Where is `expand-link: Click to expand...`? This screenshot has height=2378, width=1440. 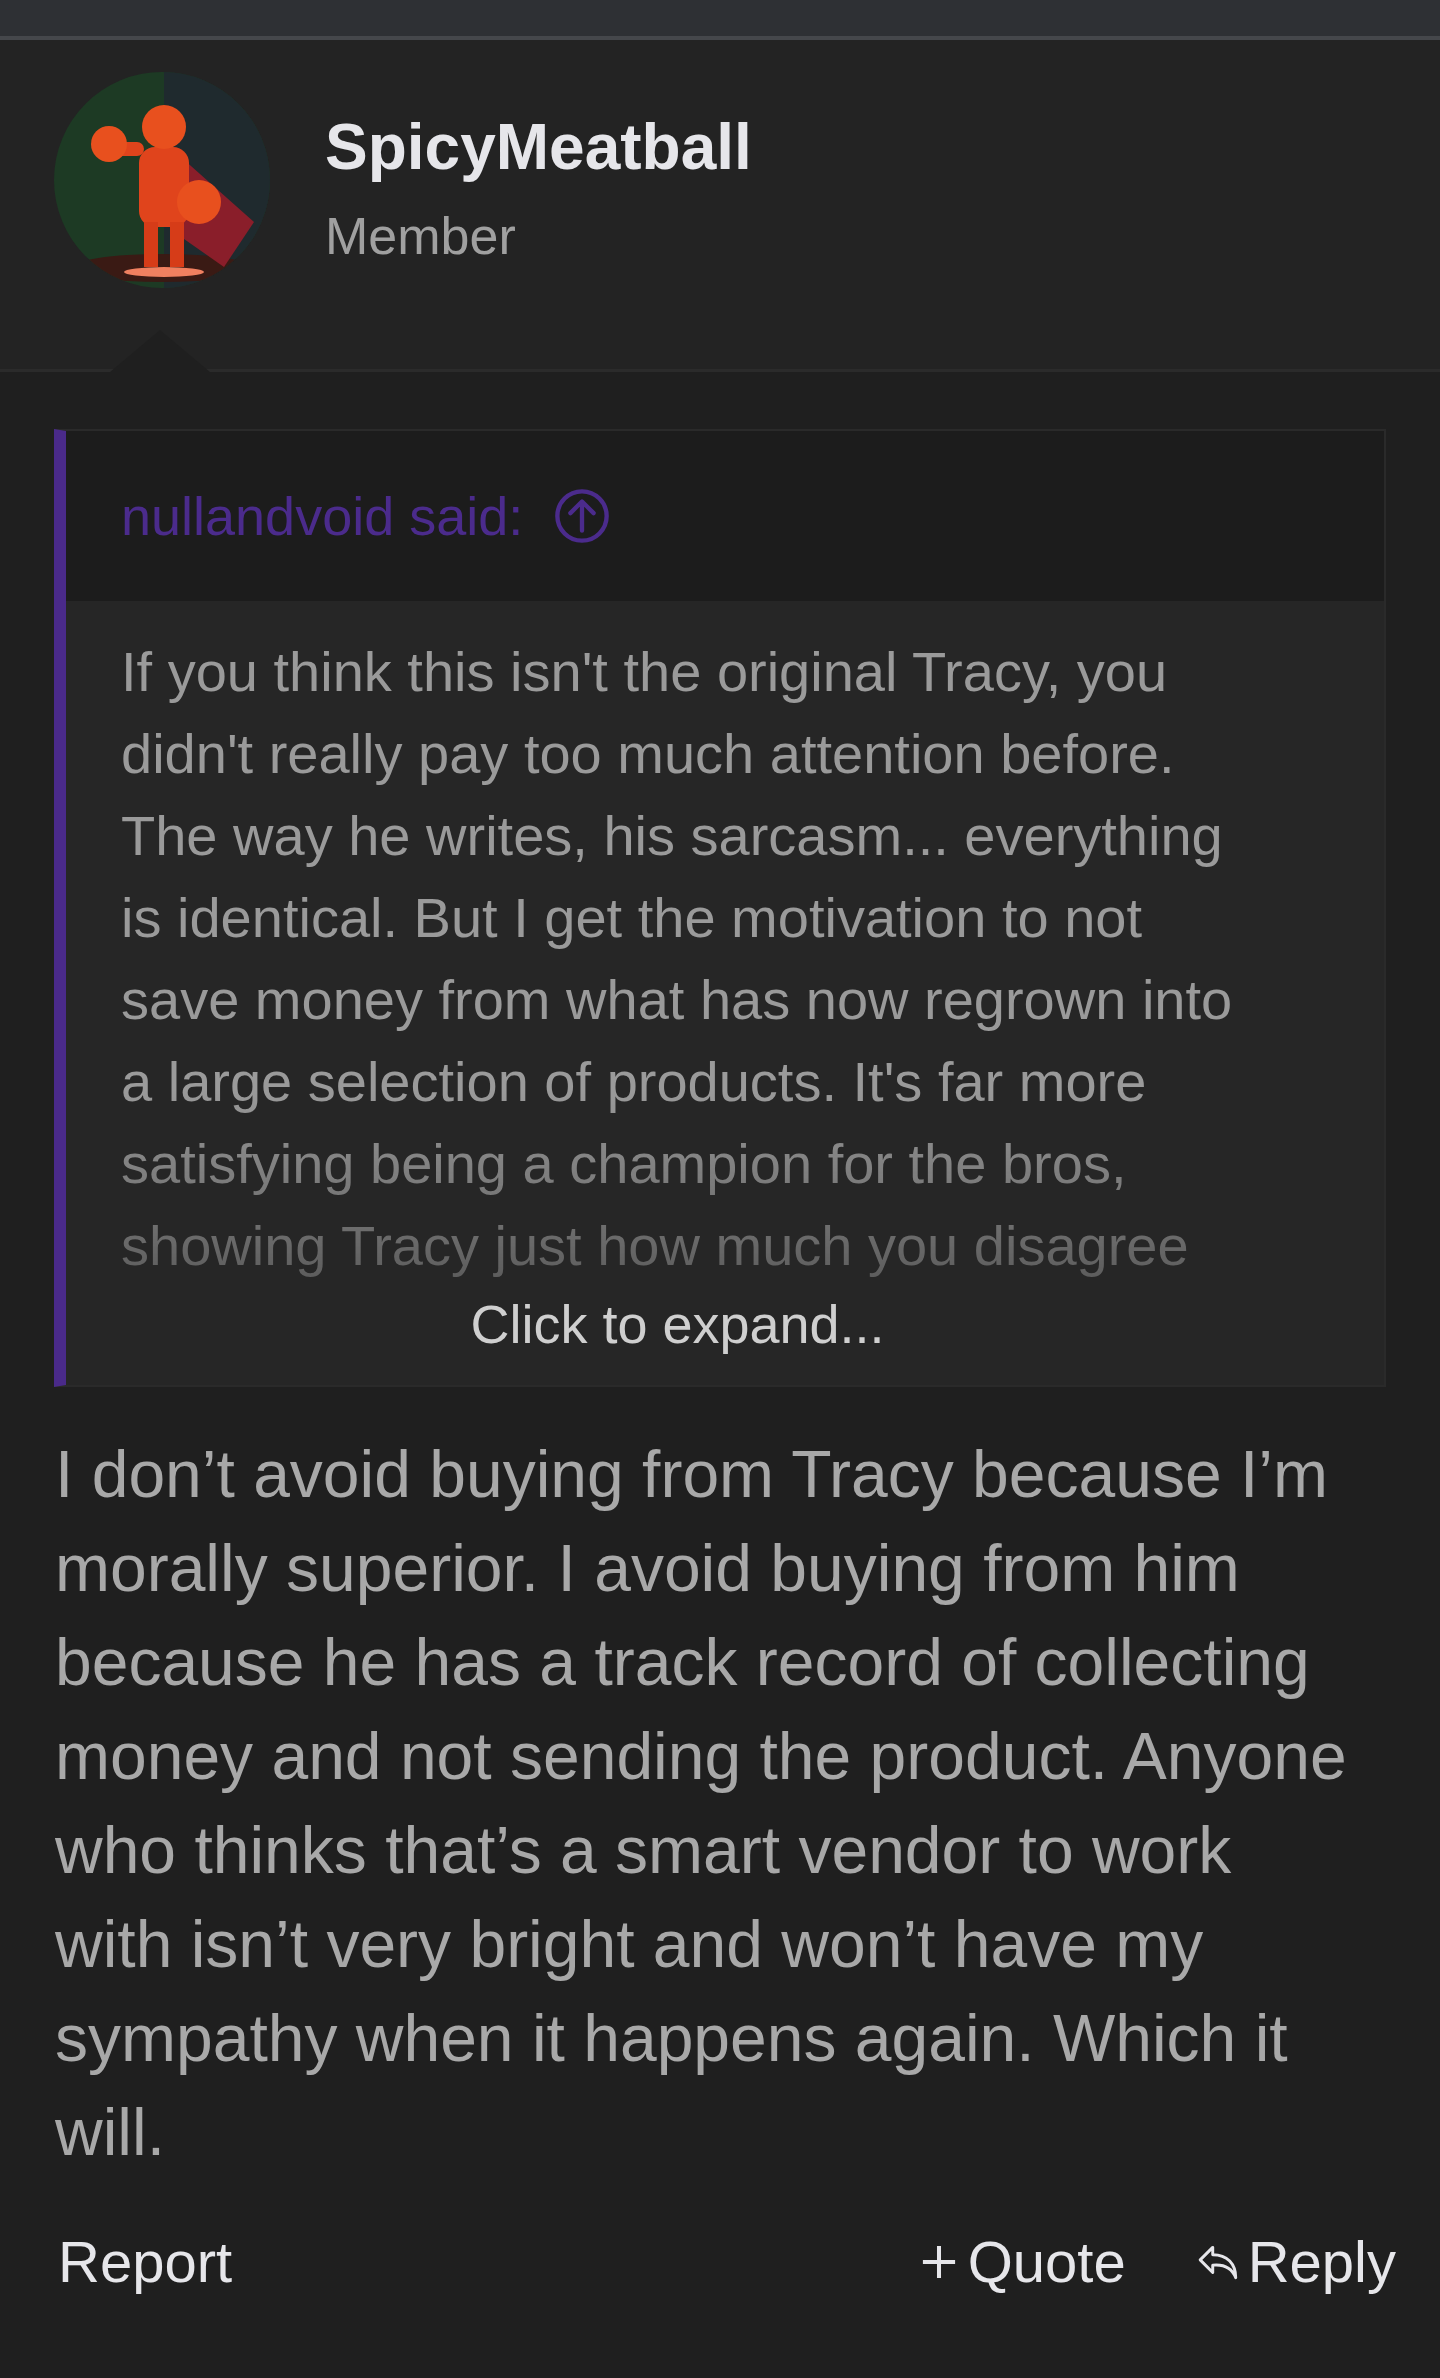 expand-link: Click to expand... is located at coordinates (677, 1324).